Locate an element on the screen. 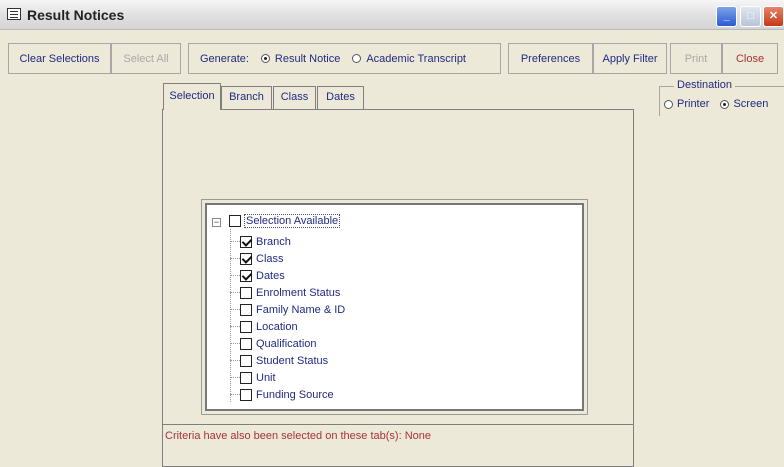 The height and width of the screenshot is (467, 784). tree-item-qualification: Qualification is located at coordinates (273, 343).